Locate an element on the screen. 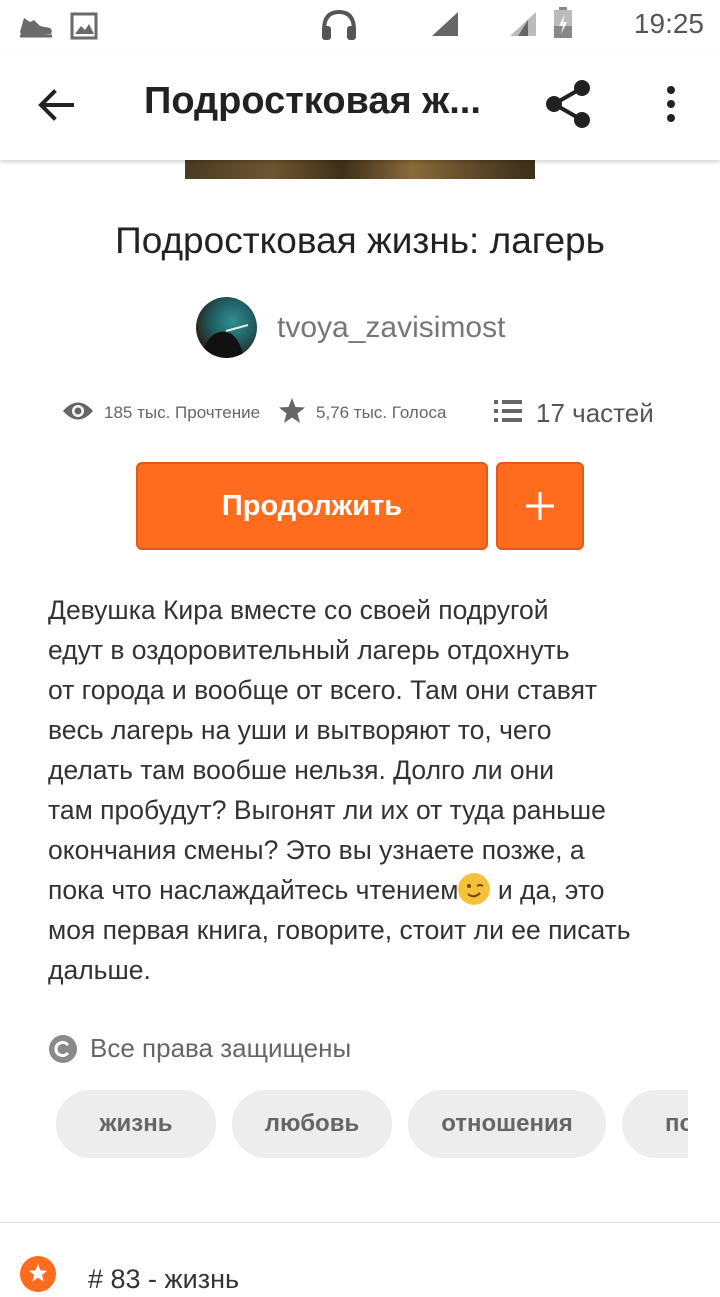 Image resolution: width=720 pixels, height=1297 pixels. description-line: окончания смены? Это вы узнаете позже, а is located at coordinates (316, 850).